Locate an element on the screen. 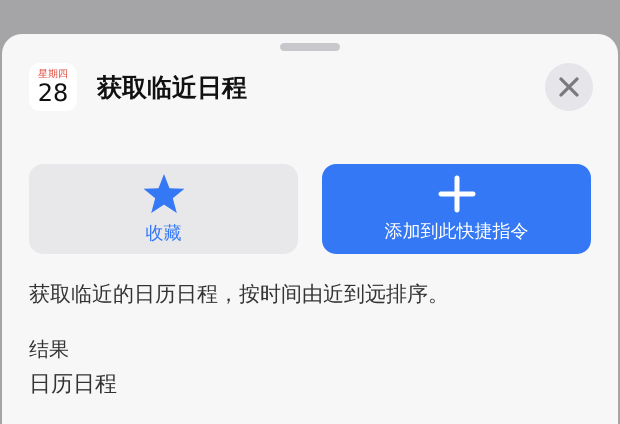 The height and width of the screenshot is (424, 620). star-icon is located at coordinates (164, 194).